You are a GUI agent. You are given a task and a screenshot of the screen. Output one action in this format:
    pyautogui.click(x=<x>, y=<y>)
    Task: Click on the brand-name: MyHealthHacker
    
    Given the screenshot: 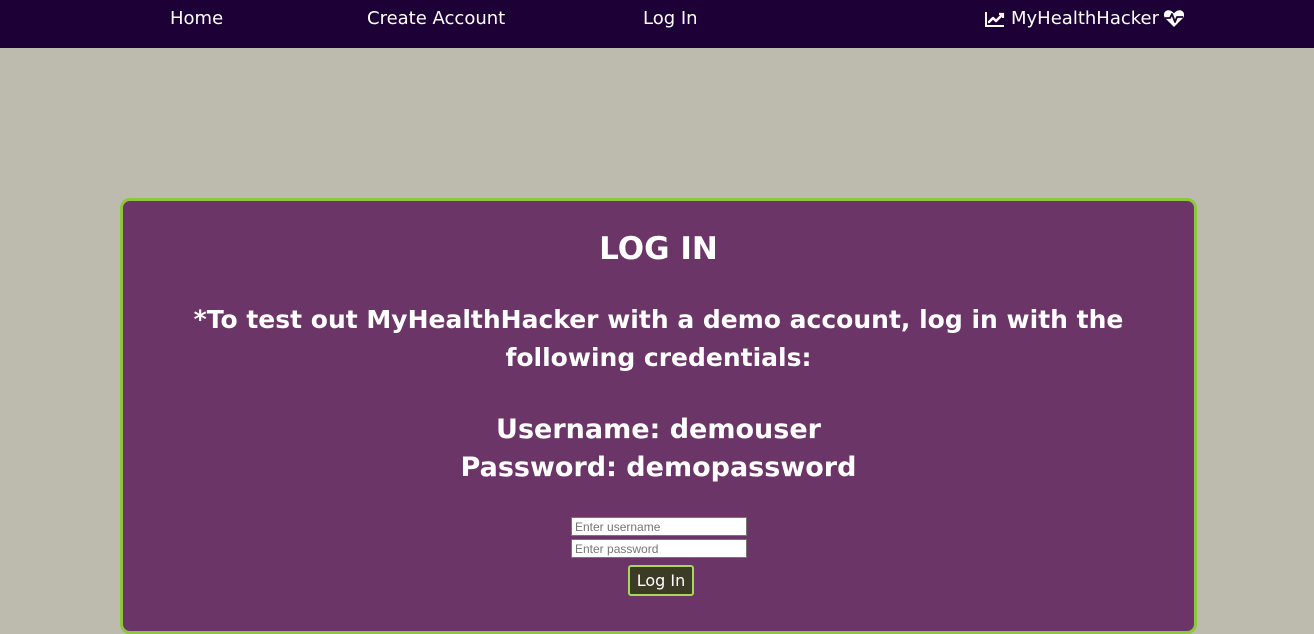 What is the action you would take?
    pyautogui.click(x=1085, y=18)
    